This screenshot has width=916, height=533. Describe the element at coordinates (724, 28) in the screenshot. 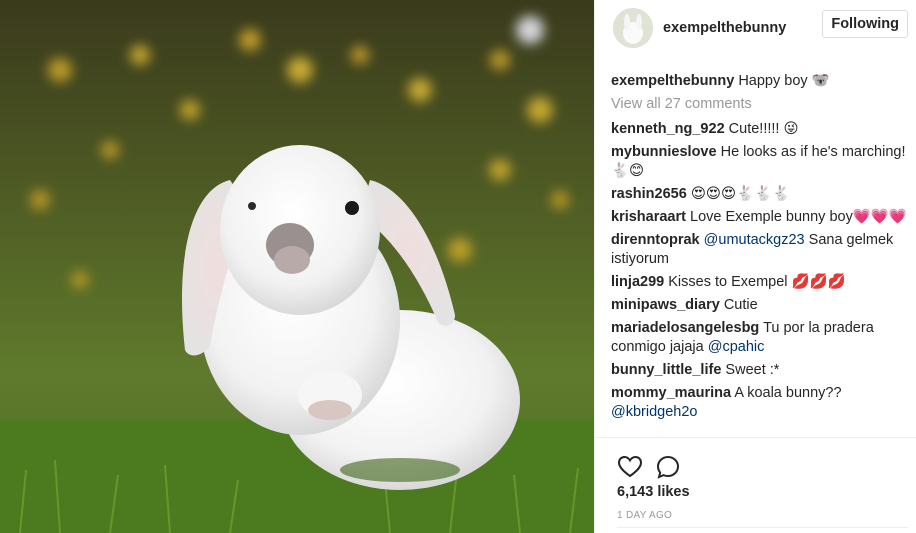

I see `header-username: exempelthebunny` at that location.